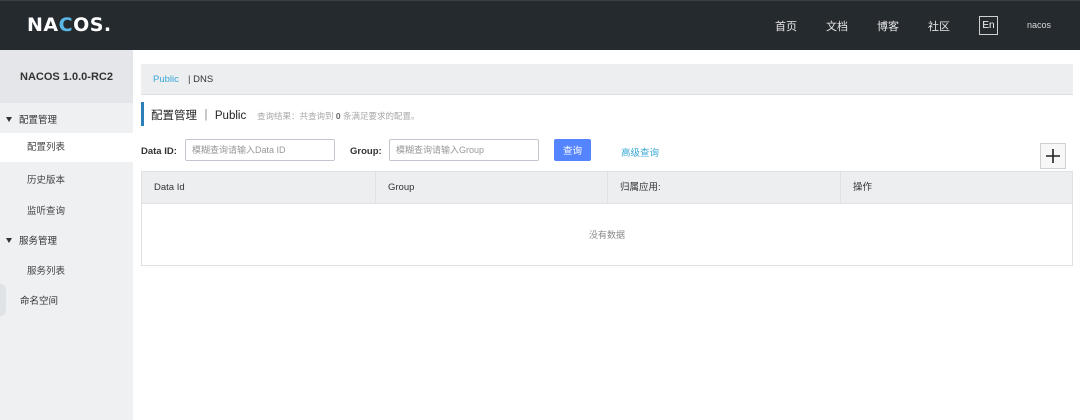 This screenshot has width=1080, height=420. Describe the element at coordinates (31, 240) in the screenshot. I see `sidebar-group-service: 服务管理` at that location.